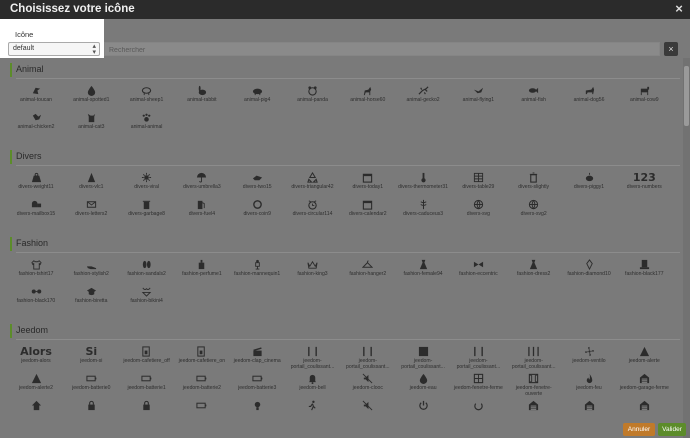 Image resolution: width=690 pixels, height=438 pixels. Describe the element at coordinates (644, 271) in the screenshot. I see `icon-tile: fashion-black177` at that location.